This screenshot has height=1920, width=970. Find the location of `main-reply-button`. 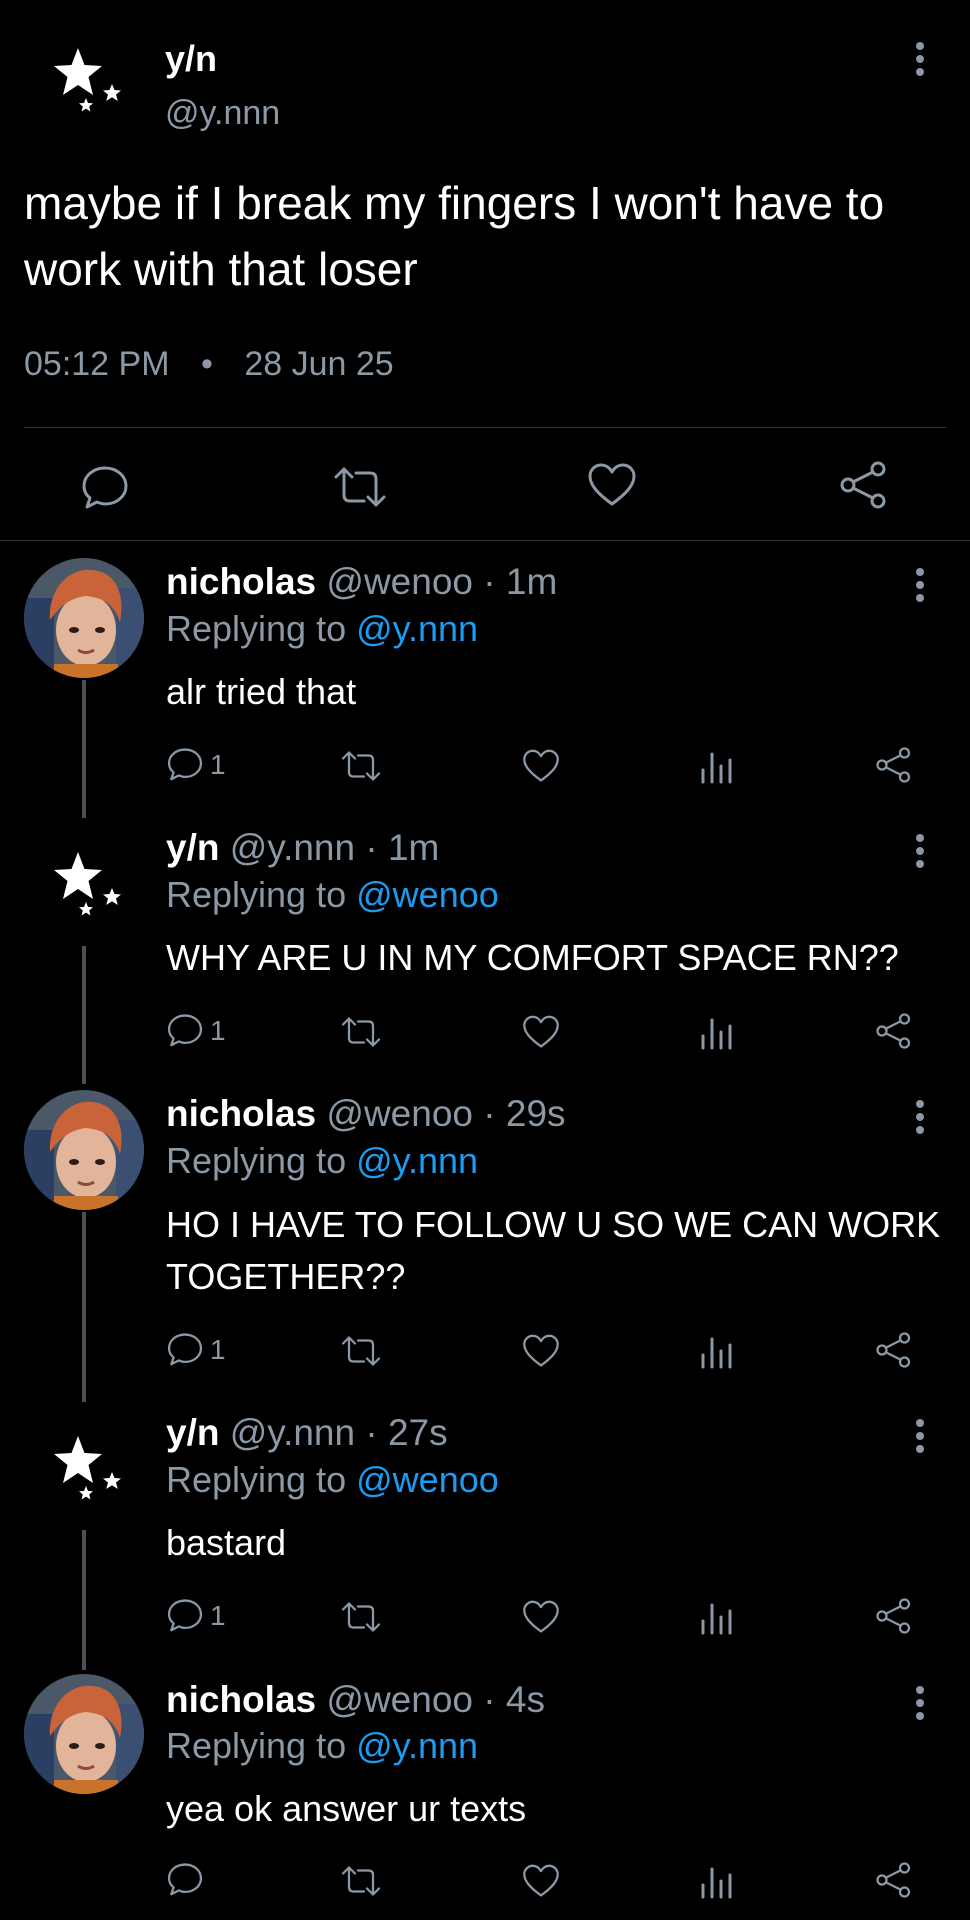

main-reply-button is located at coordinates (105, 487).